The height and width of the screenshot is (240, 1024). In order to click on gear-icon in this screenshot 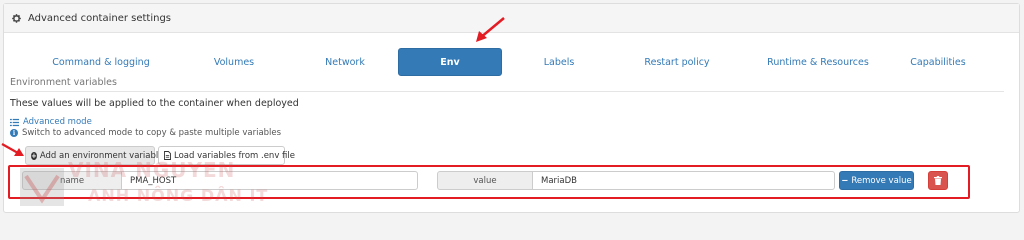, I will do `click(16, 18)`.